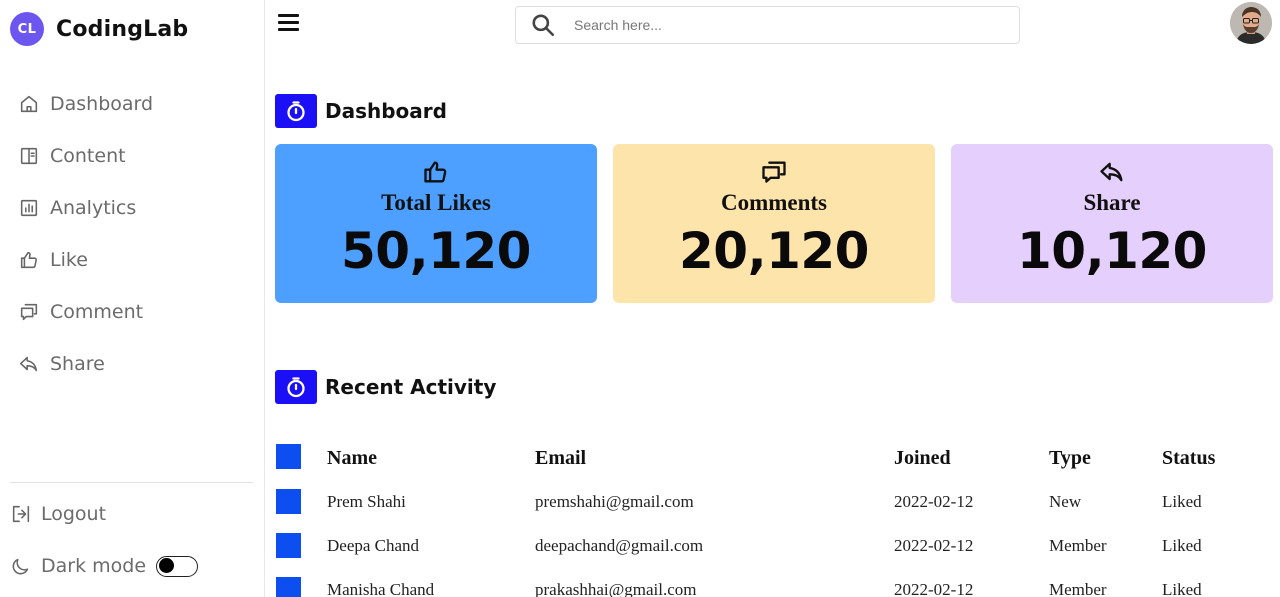 This screenshot has width=1280, height=597. Describe the element at coordinates (922, 458) in the screenshot. I see `column-header-joined: Joined` at that location.